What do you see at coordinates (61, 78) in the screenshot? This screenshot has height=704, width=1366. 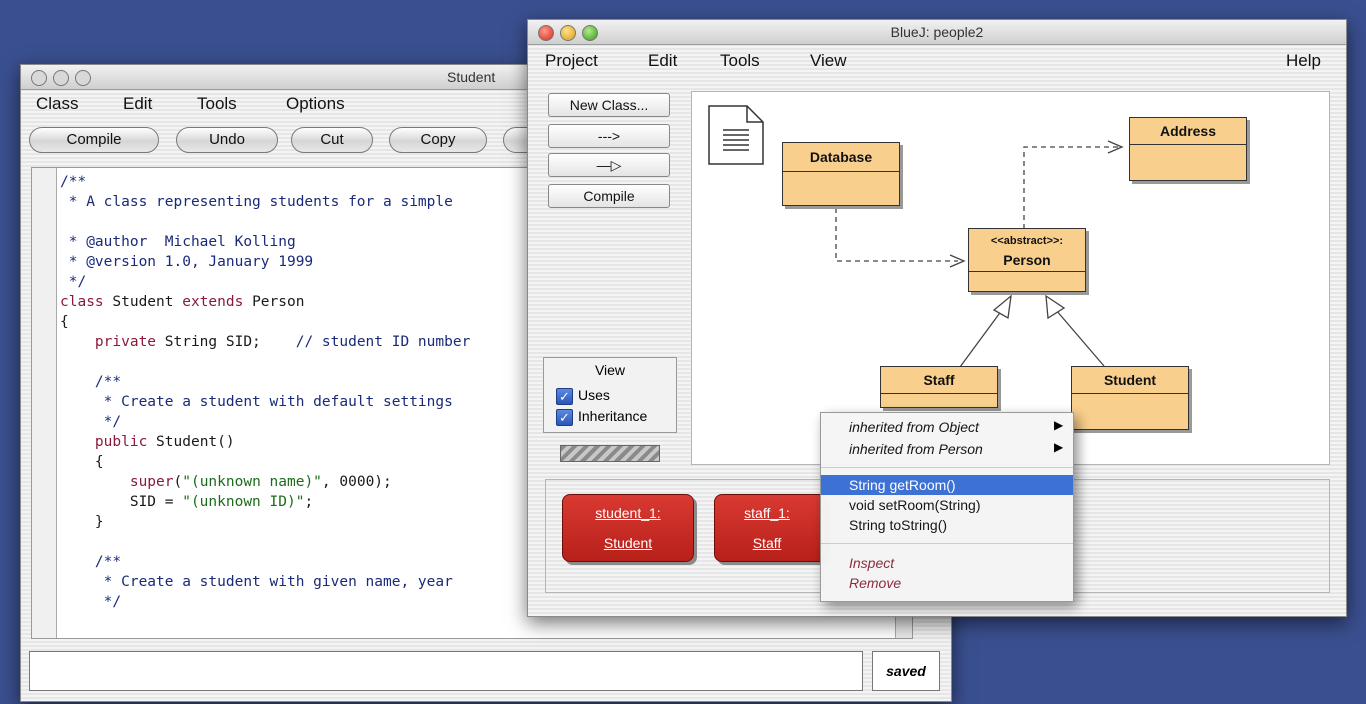 I see `minimize-icon` at bounding box center [61, 78].